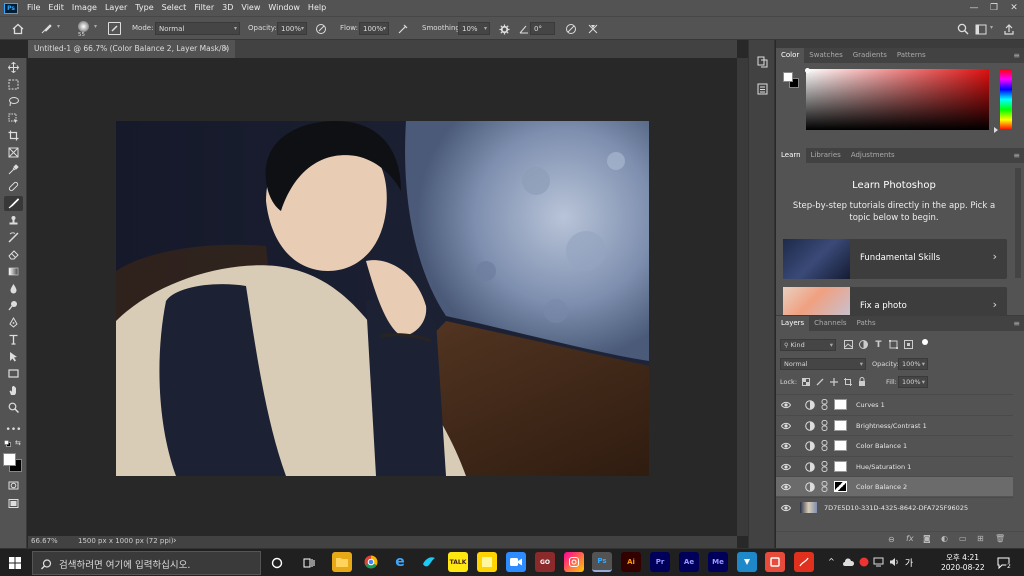 Image resolution: width=1024 pixels, height=576 pixels. Describe the element at coordinates (824, 466) in the screenshot. I see `mask-link-icon` at that location.